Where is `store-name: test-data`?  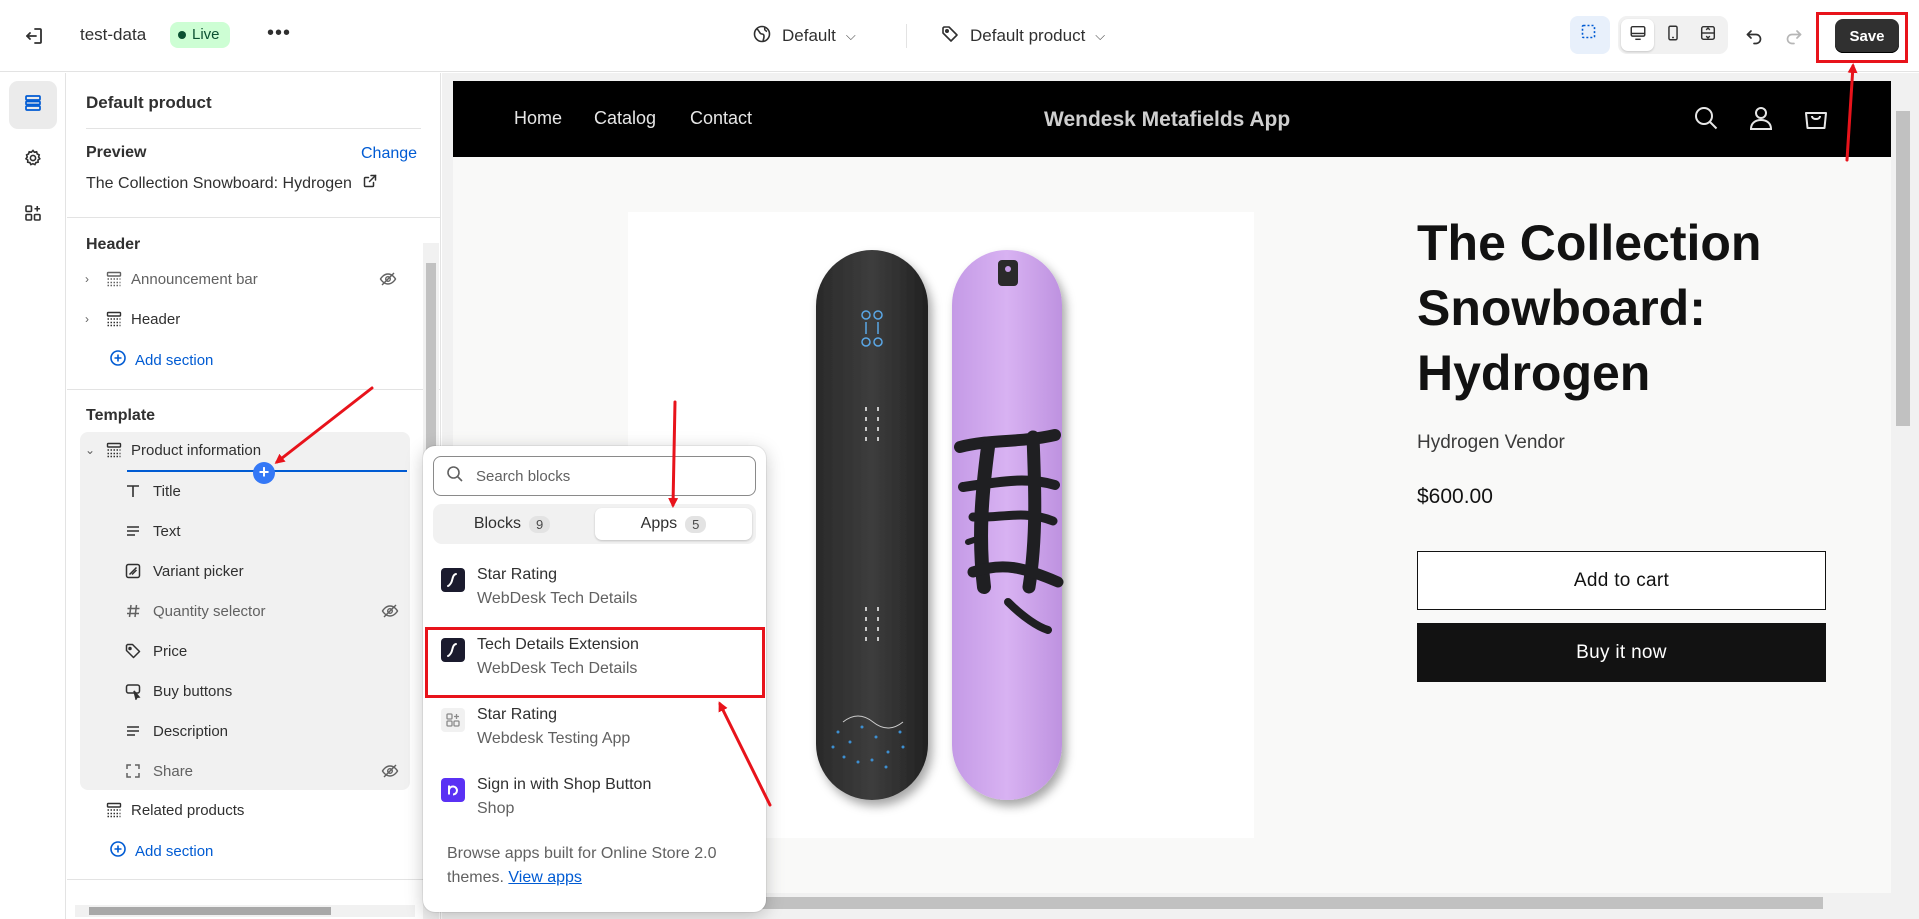 store-name: test-data is located at coordinates (113, 34).